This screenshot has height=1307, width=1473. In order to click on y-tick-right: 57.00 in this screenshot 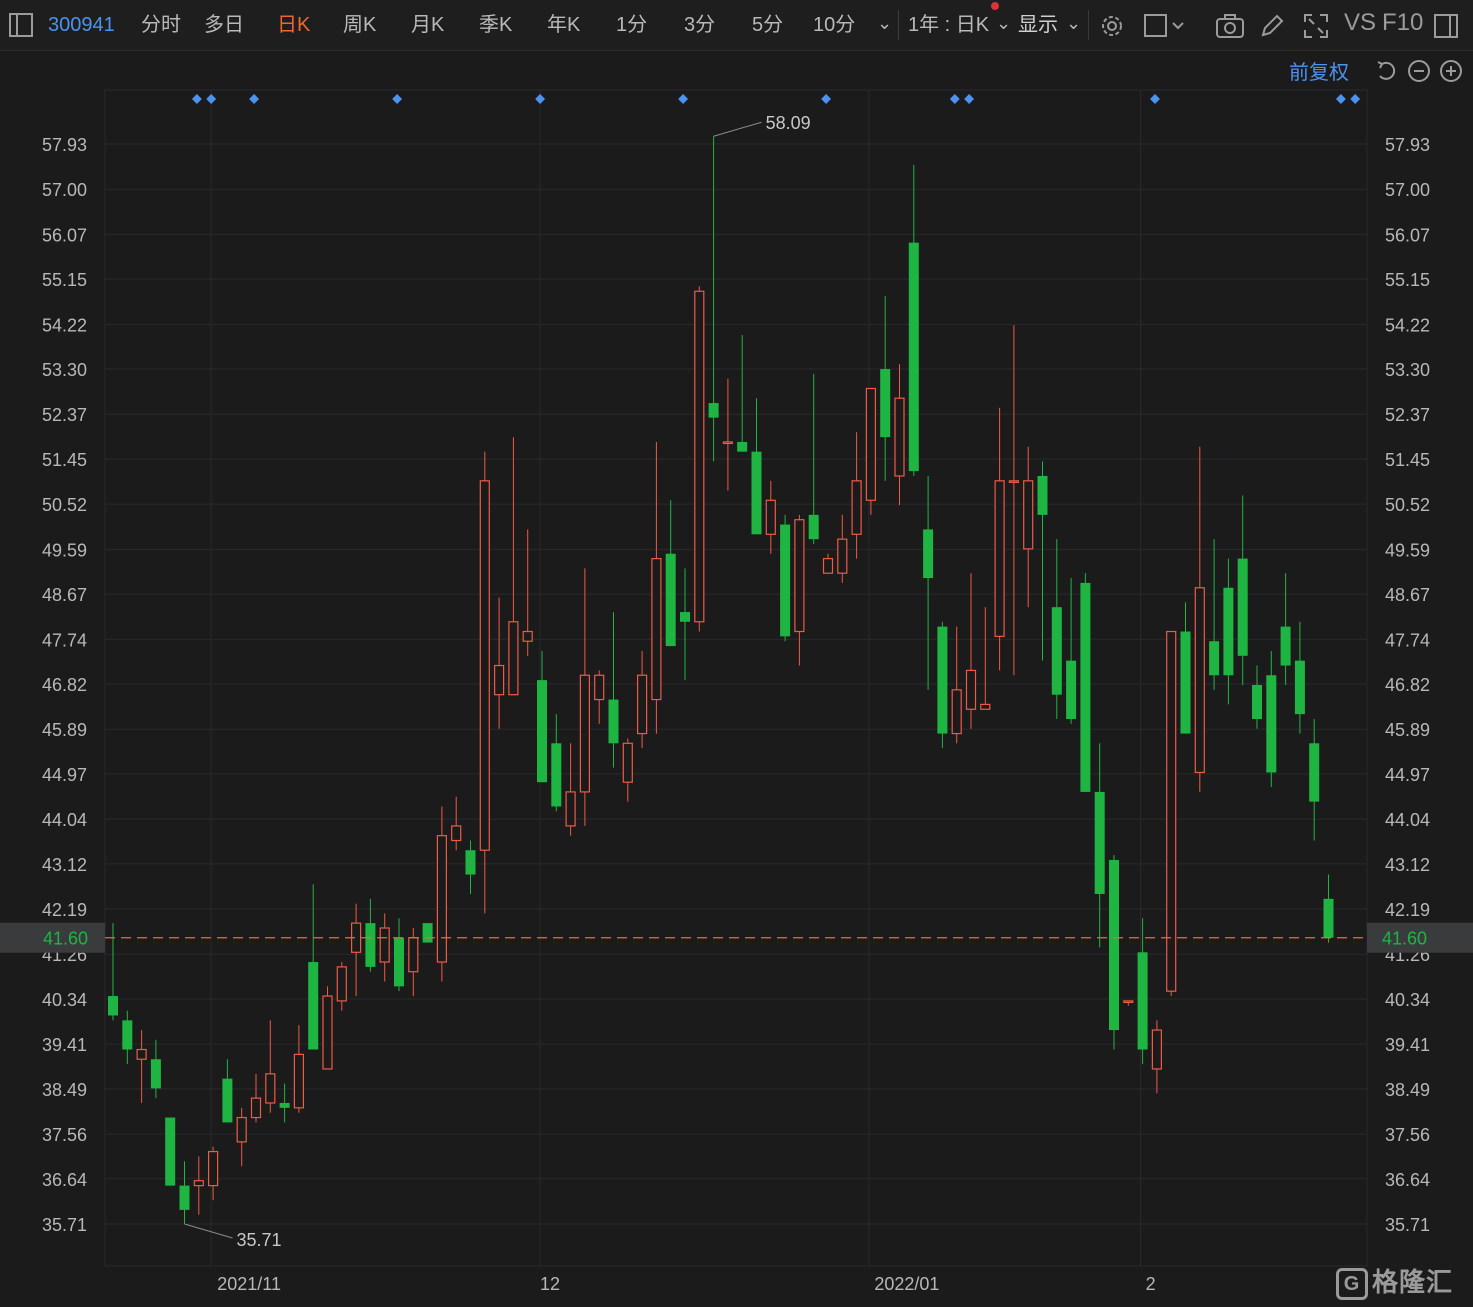, I will do `click(1407, 190)`.